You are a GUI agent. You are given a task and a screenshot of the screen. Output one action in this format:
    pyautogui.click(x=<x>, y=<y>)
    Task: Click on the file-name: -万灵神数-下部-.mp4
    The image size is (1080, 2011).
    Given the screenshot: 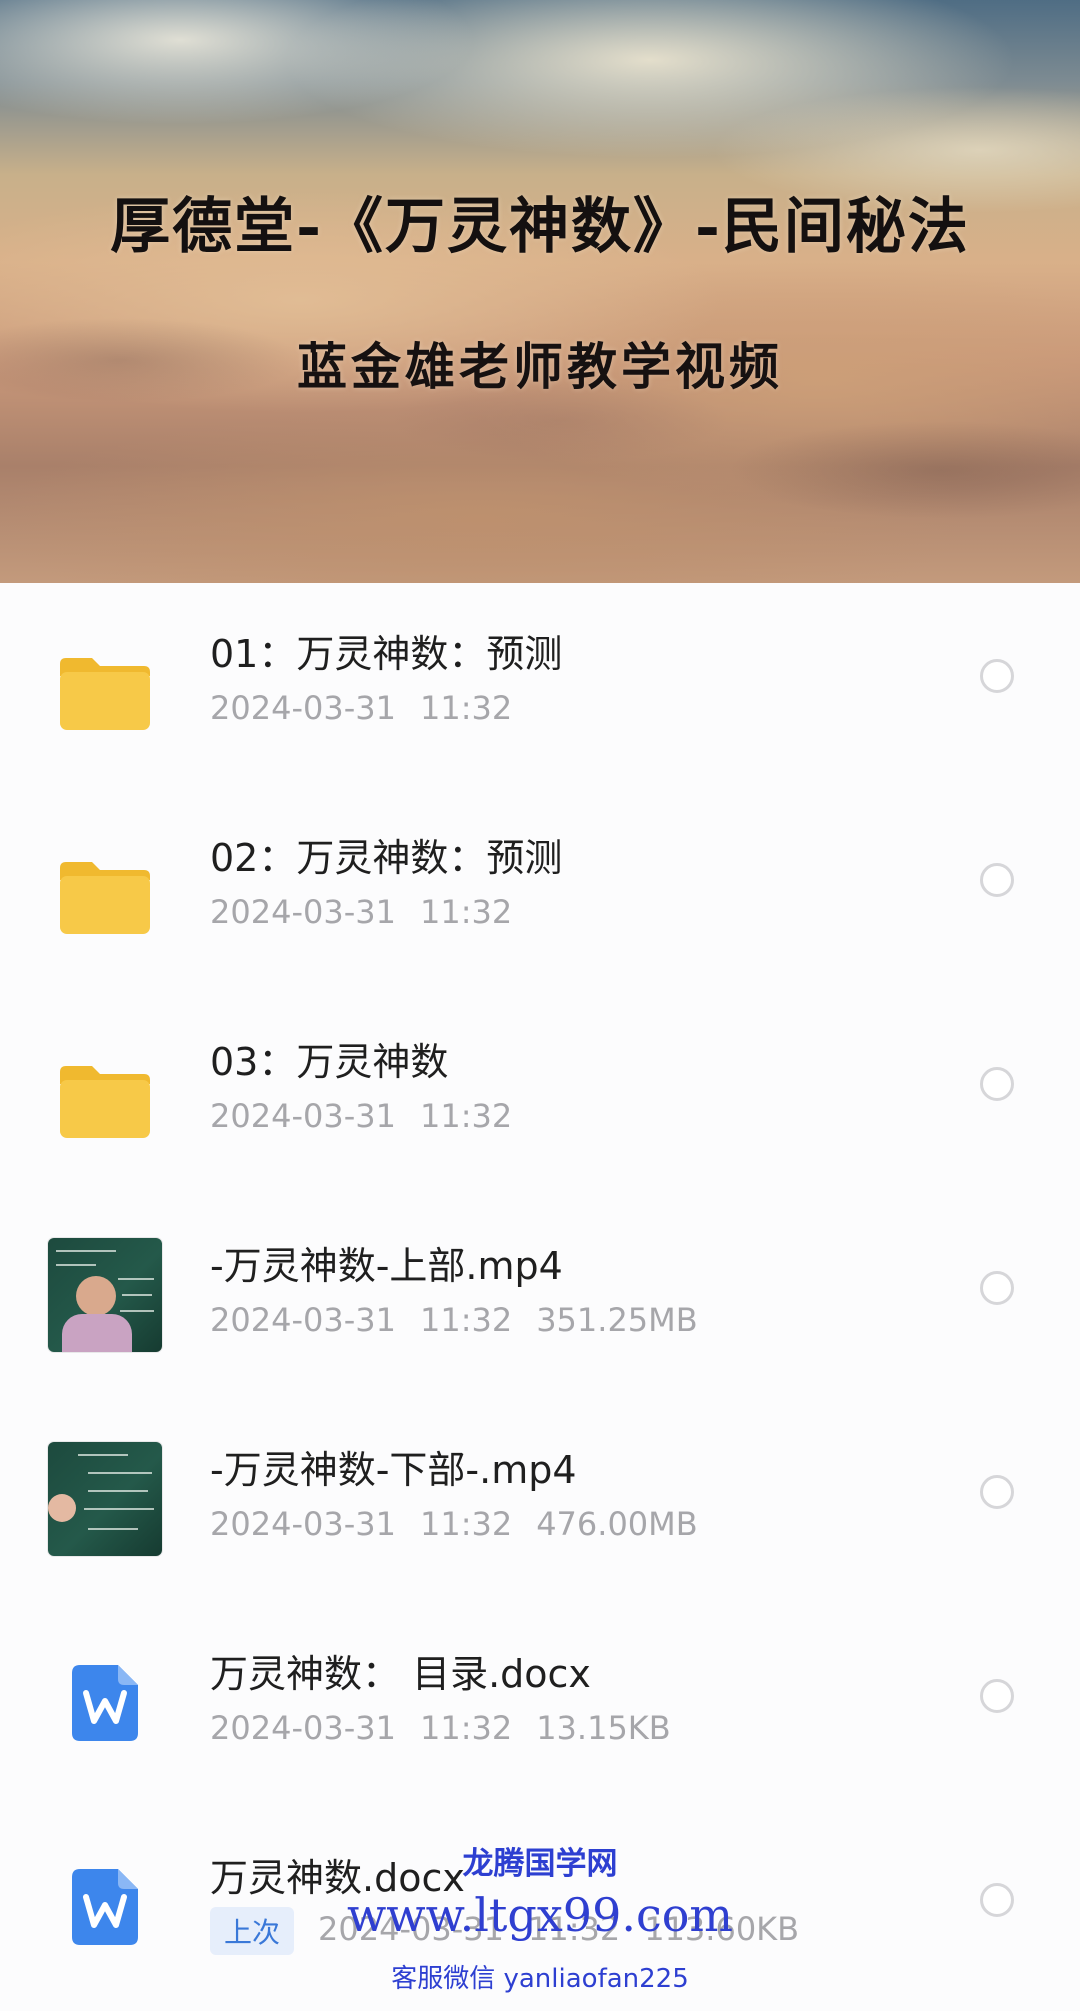 What is the action you would take?
    pyautogui.click(x=393, y=1470)
    